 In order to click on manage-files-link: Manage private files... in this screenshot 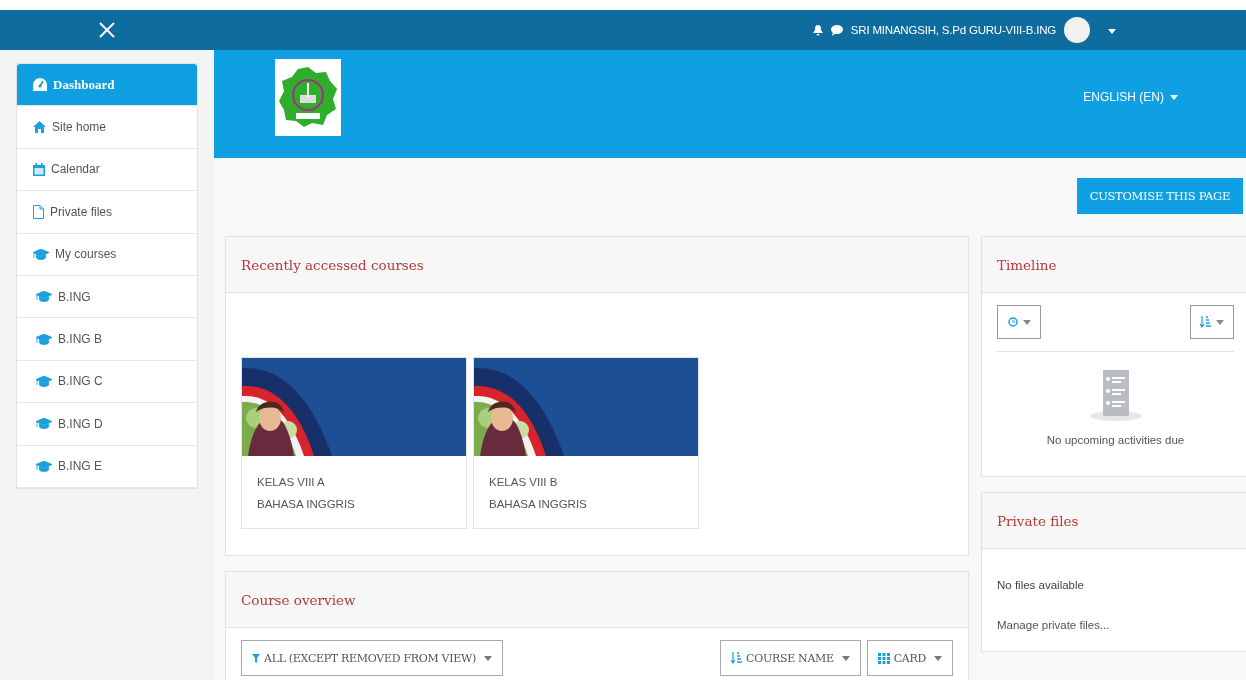, I will do `click(1121, 625)`.